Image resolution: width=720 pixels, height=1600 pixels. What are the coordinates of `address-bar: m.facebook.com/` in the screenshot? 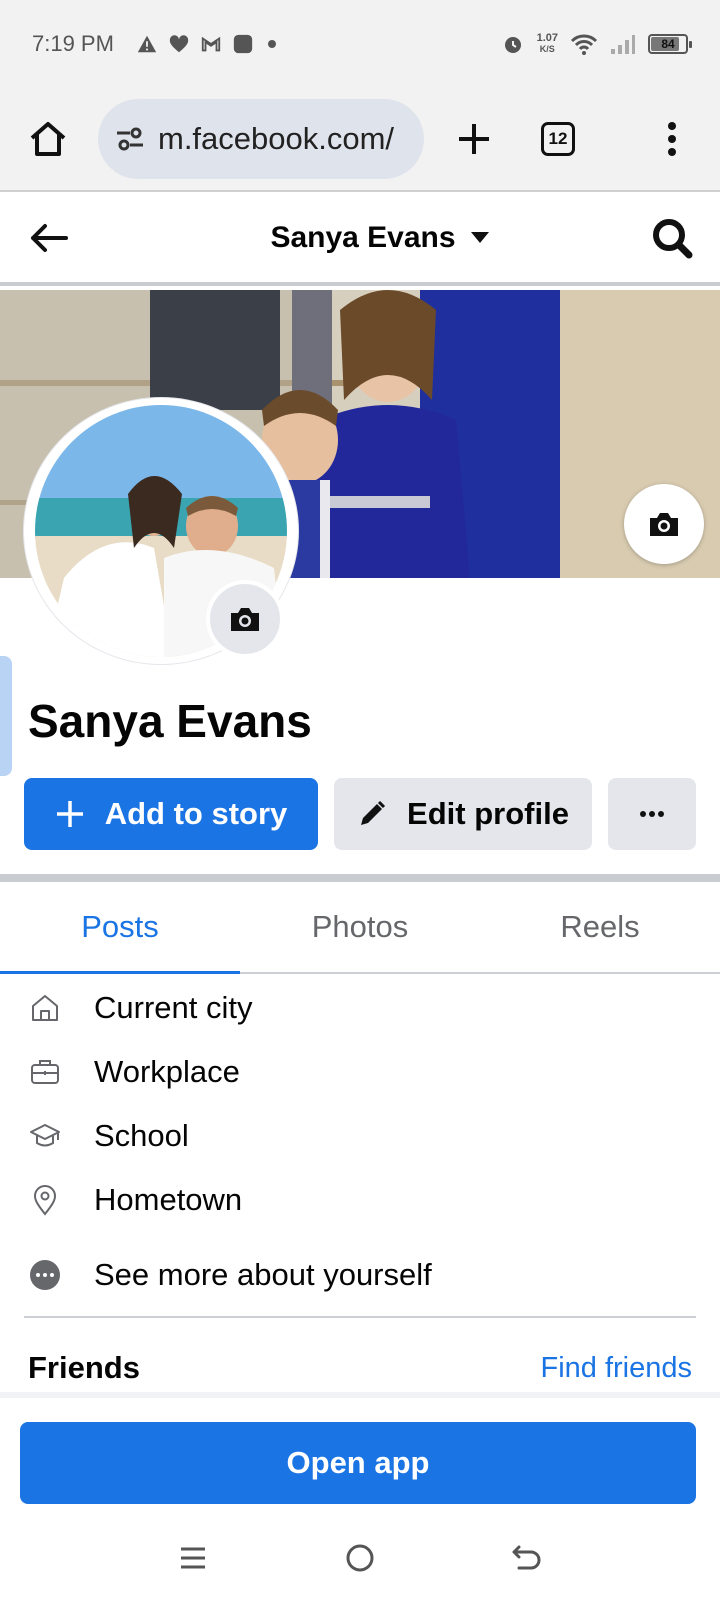 It's located at (261, 139).